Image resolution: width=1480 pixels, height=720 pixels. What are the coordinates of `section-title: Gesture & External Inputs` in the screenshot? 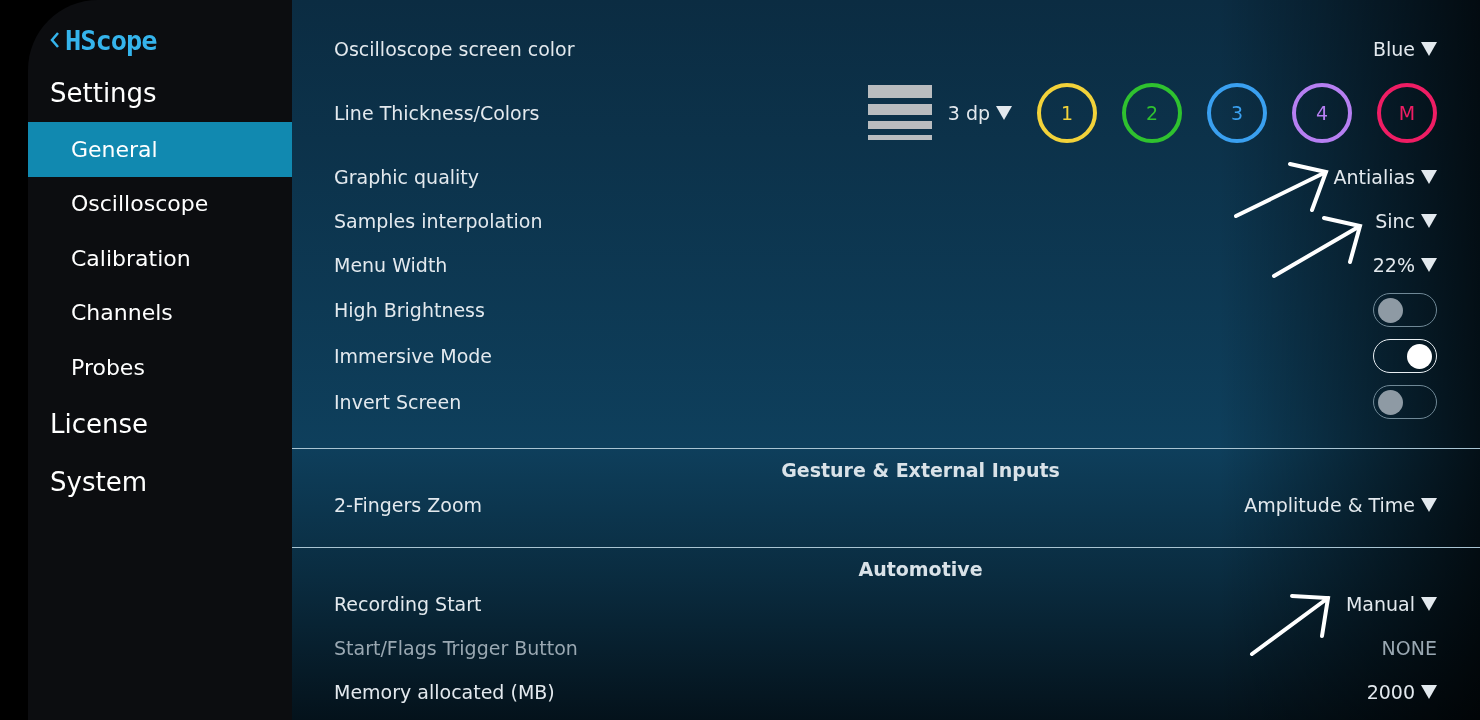 It's located at (920, 470).